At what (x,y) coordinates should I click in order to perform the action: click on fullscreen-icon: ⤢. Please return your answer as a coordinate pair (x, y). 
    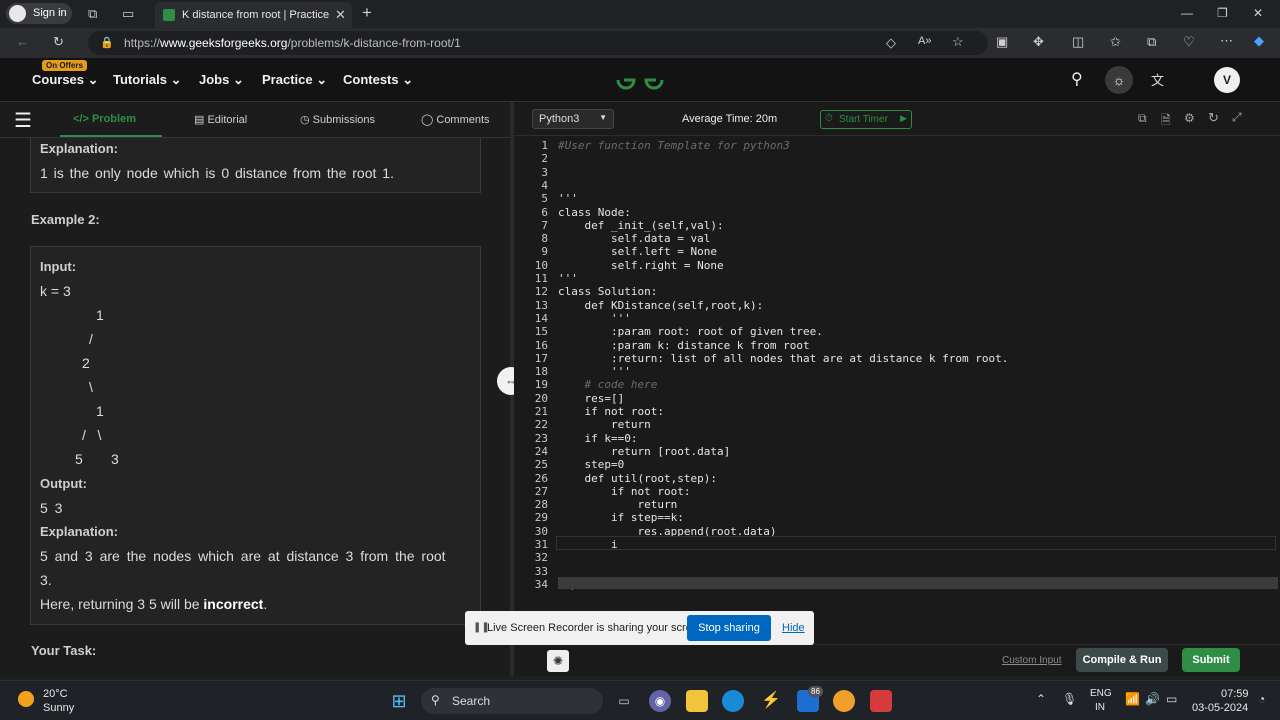
    Looking at the image, I should click on (1237, 117).